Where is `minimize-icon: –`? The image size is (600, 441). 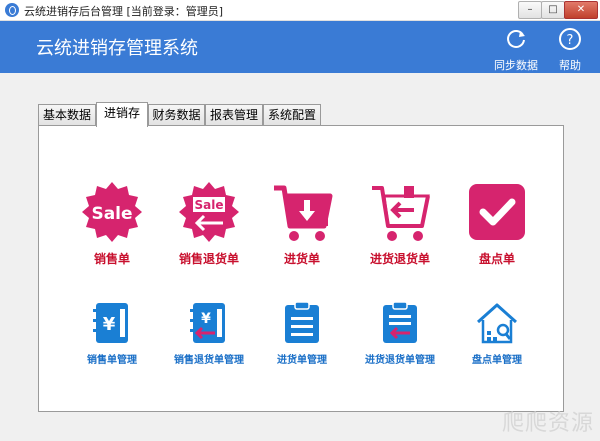
minimize-icon: – is located at coordinates (530, 10).